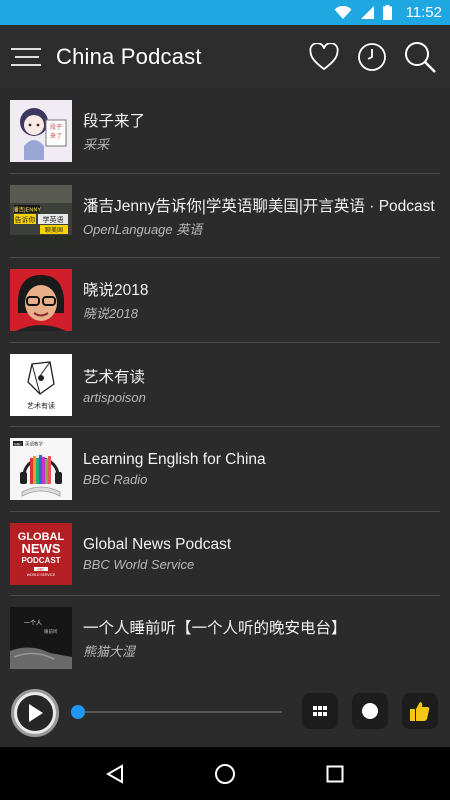 The image size is (450, 800). I want to click on menu-icon, so click(26, 57).